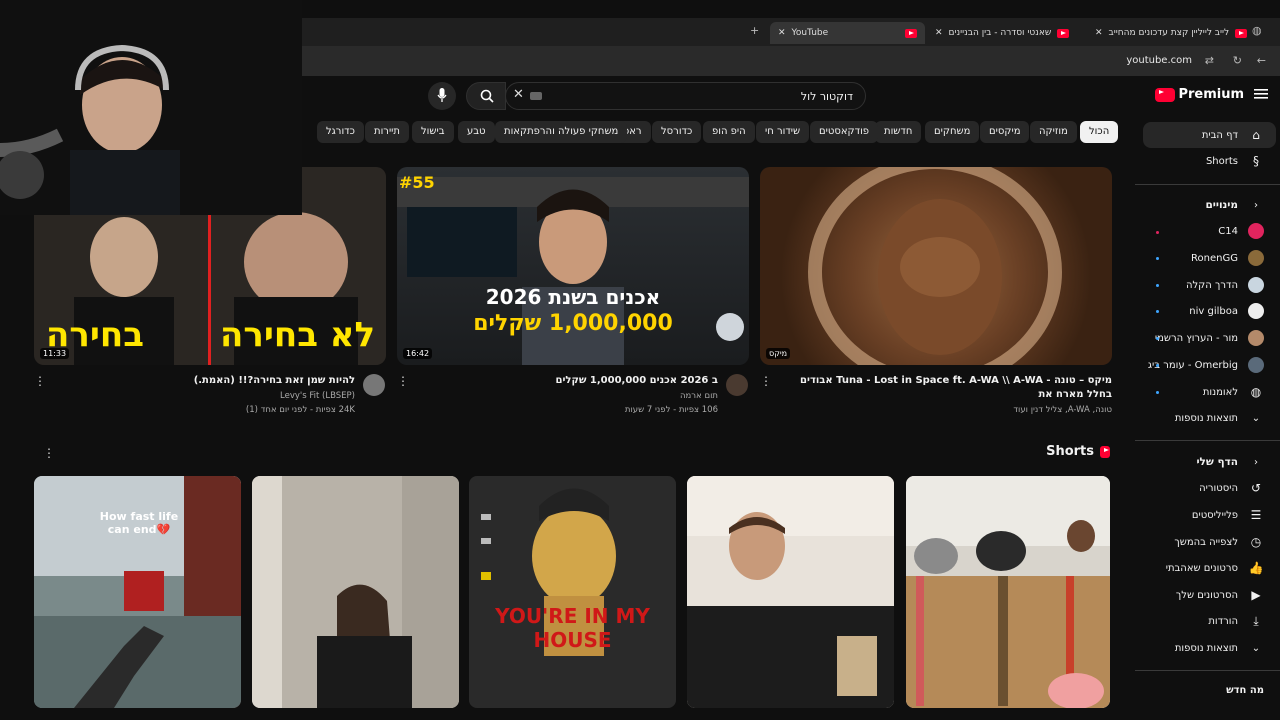  I want to click on video-duration: 11:33, so click(55, 353).